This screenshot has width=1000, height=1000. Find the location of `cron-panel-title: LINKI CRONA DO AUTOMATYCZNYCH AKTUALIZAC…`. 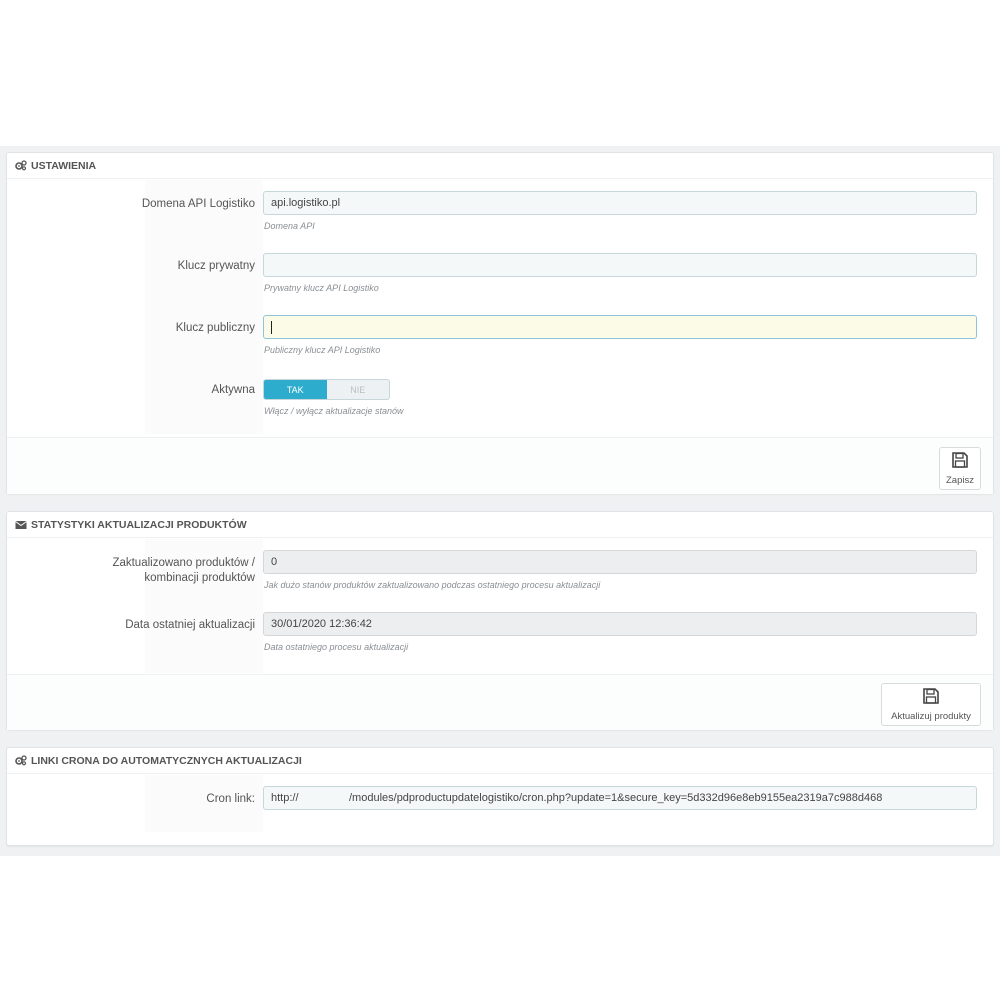

cron-panel-title: LINKI CRONA DO AUTOMATYCZNYCH AKTUALIZAC… is located at coordinates (166, 760).